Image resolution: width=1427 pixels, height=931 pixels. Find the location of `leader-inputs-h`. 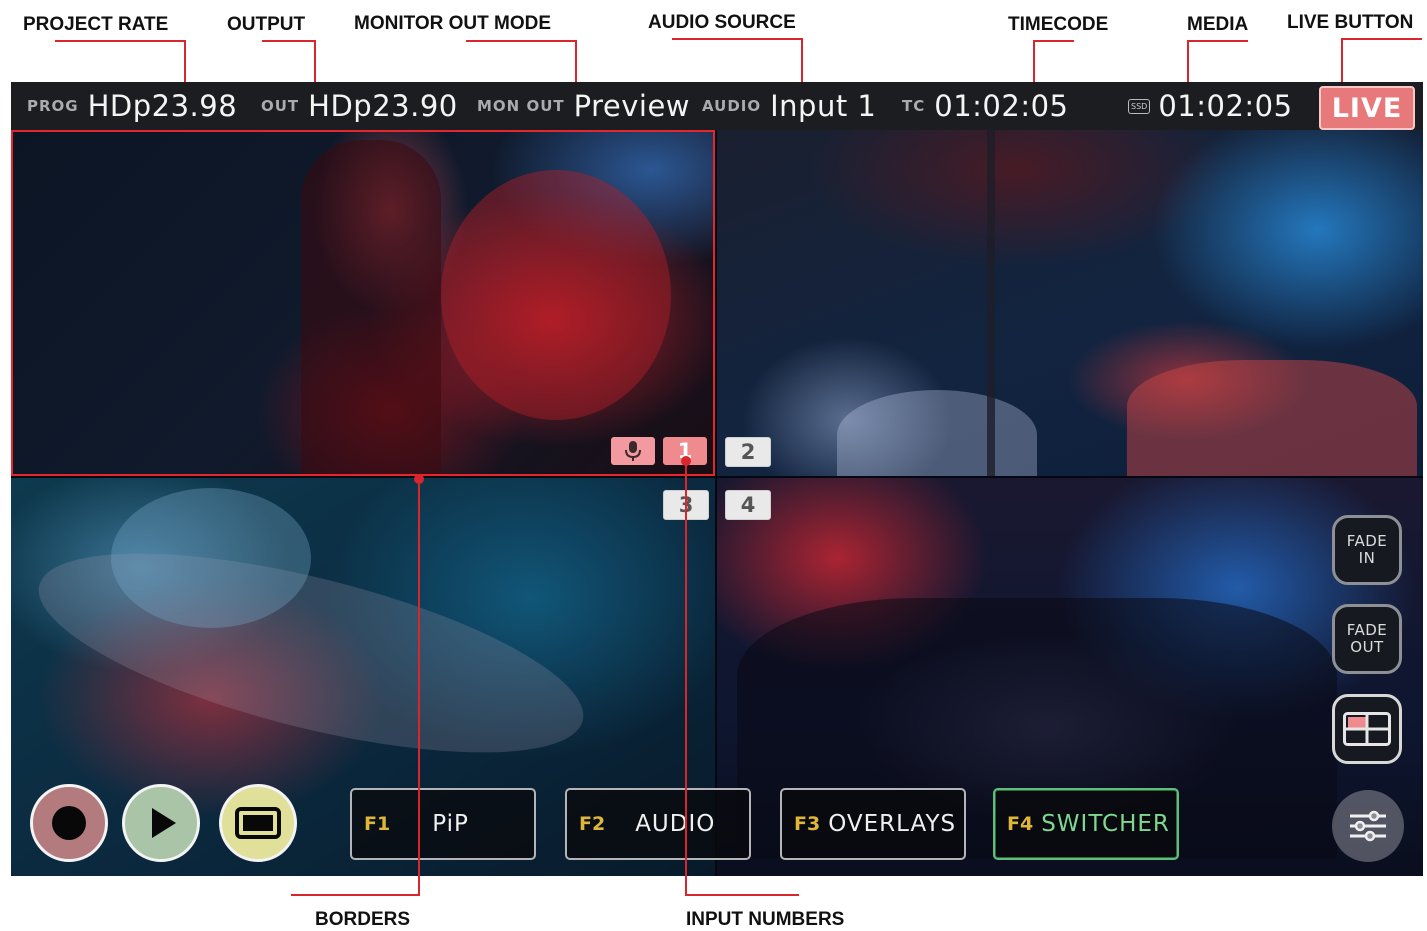

leader-inputs-h is located at coordinates (742, 895).